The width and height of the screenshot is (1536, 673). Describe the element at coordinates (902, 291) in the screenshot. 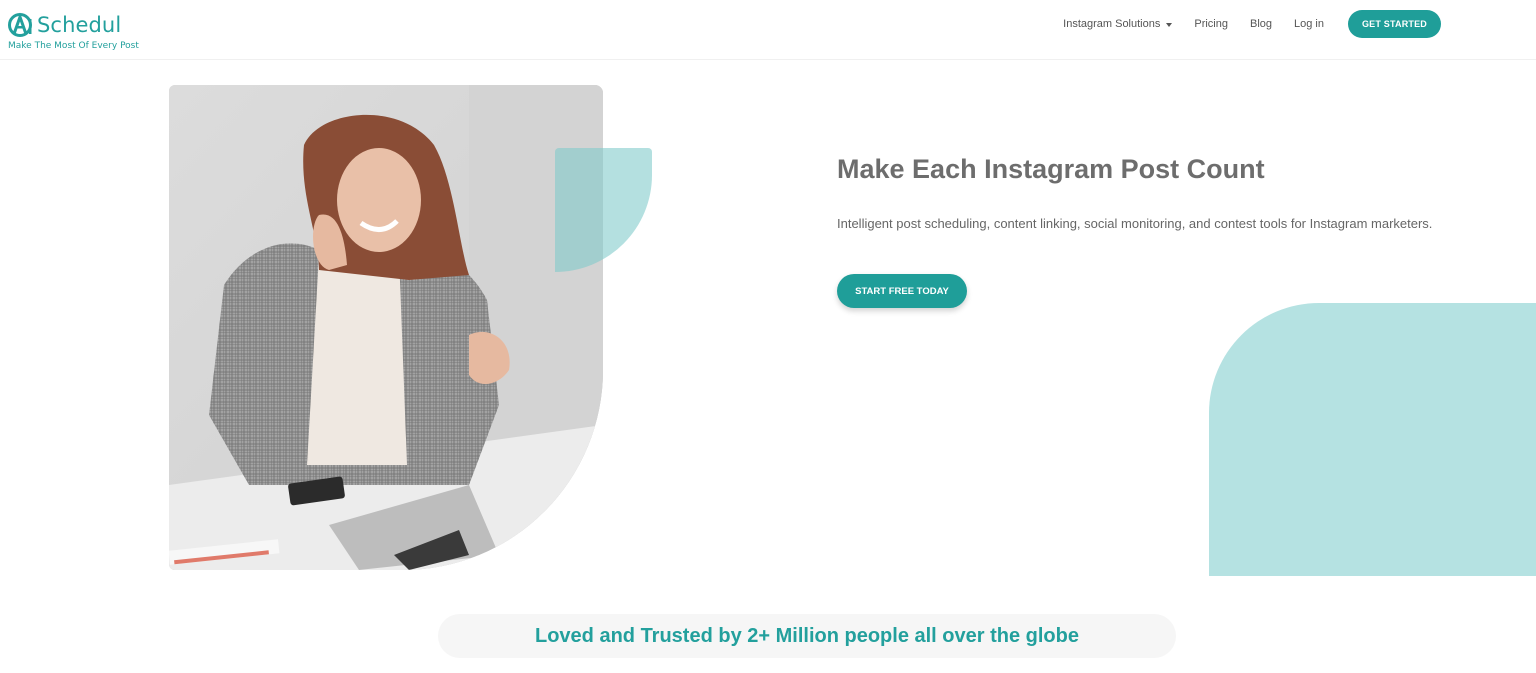

I see `start-free-today-button: START FREE TODAY` at that location.